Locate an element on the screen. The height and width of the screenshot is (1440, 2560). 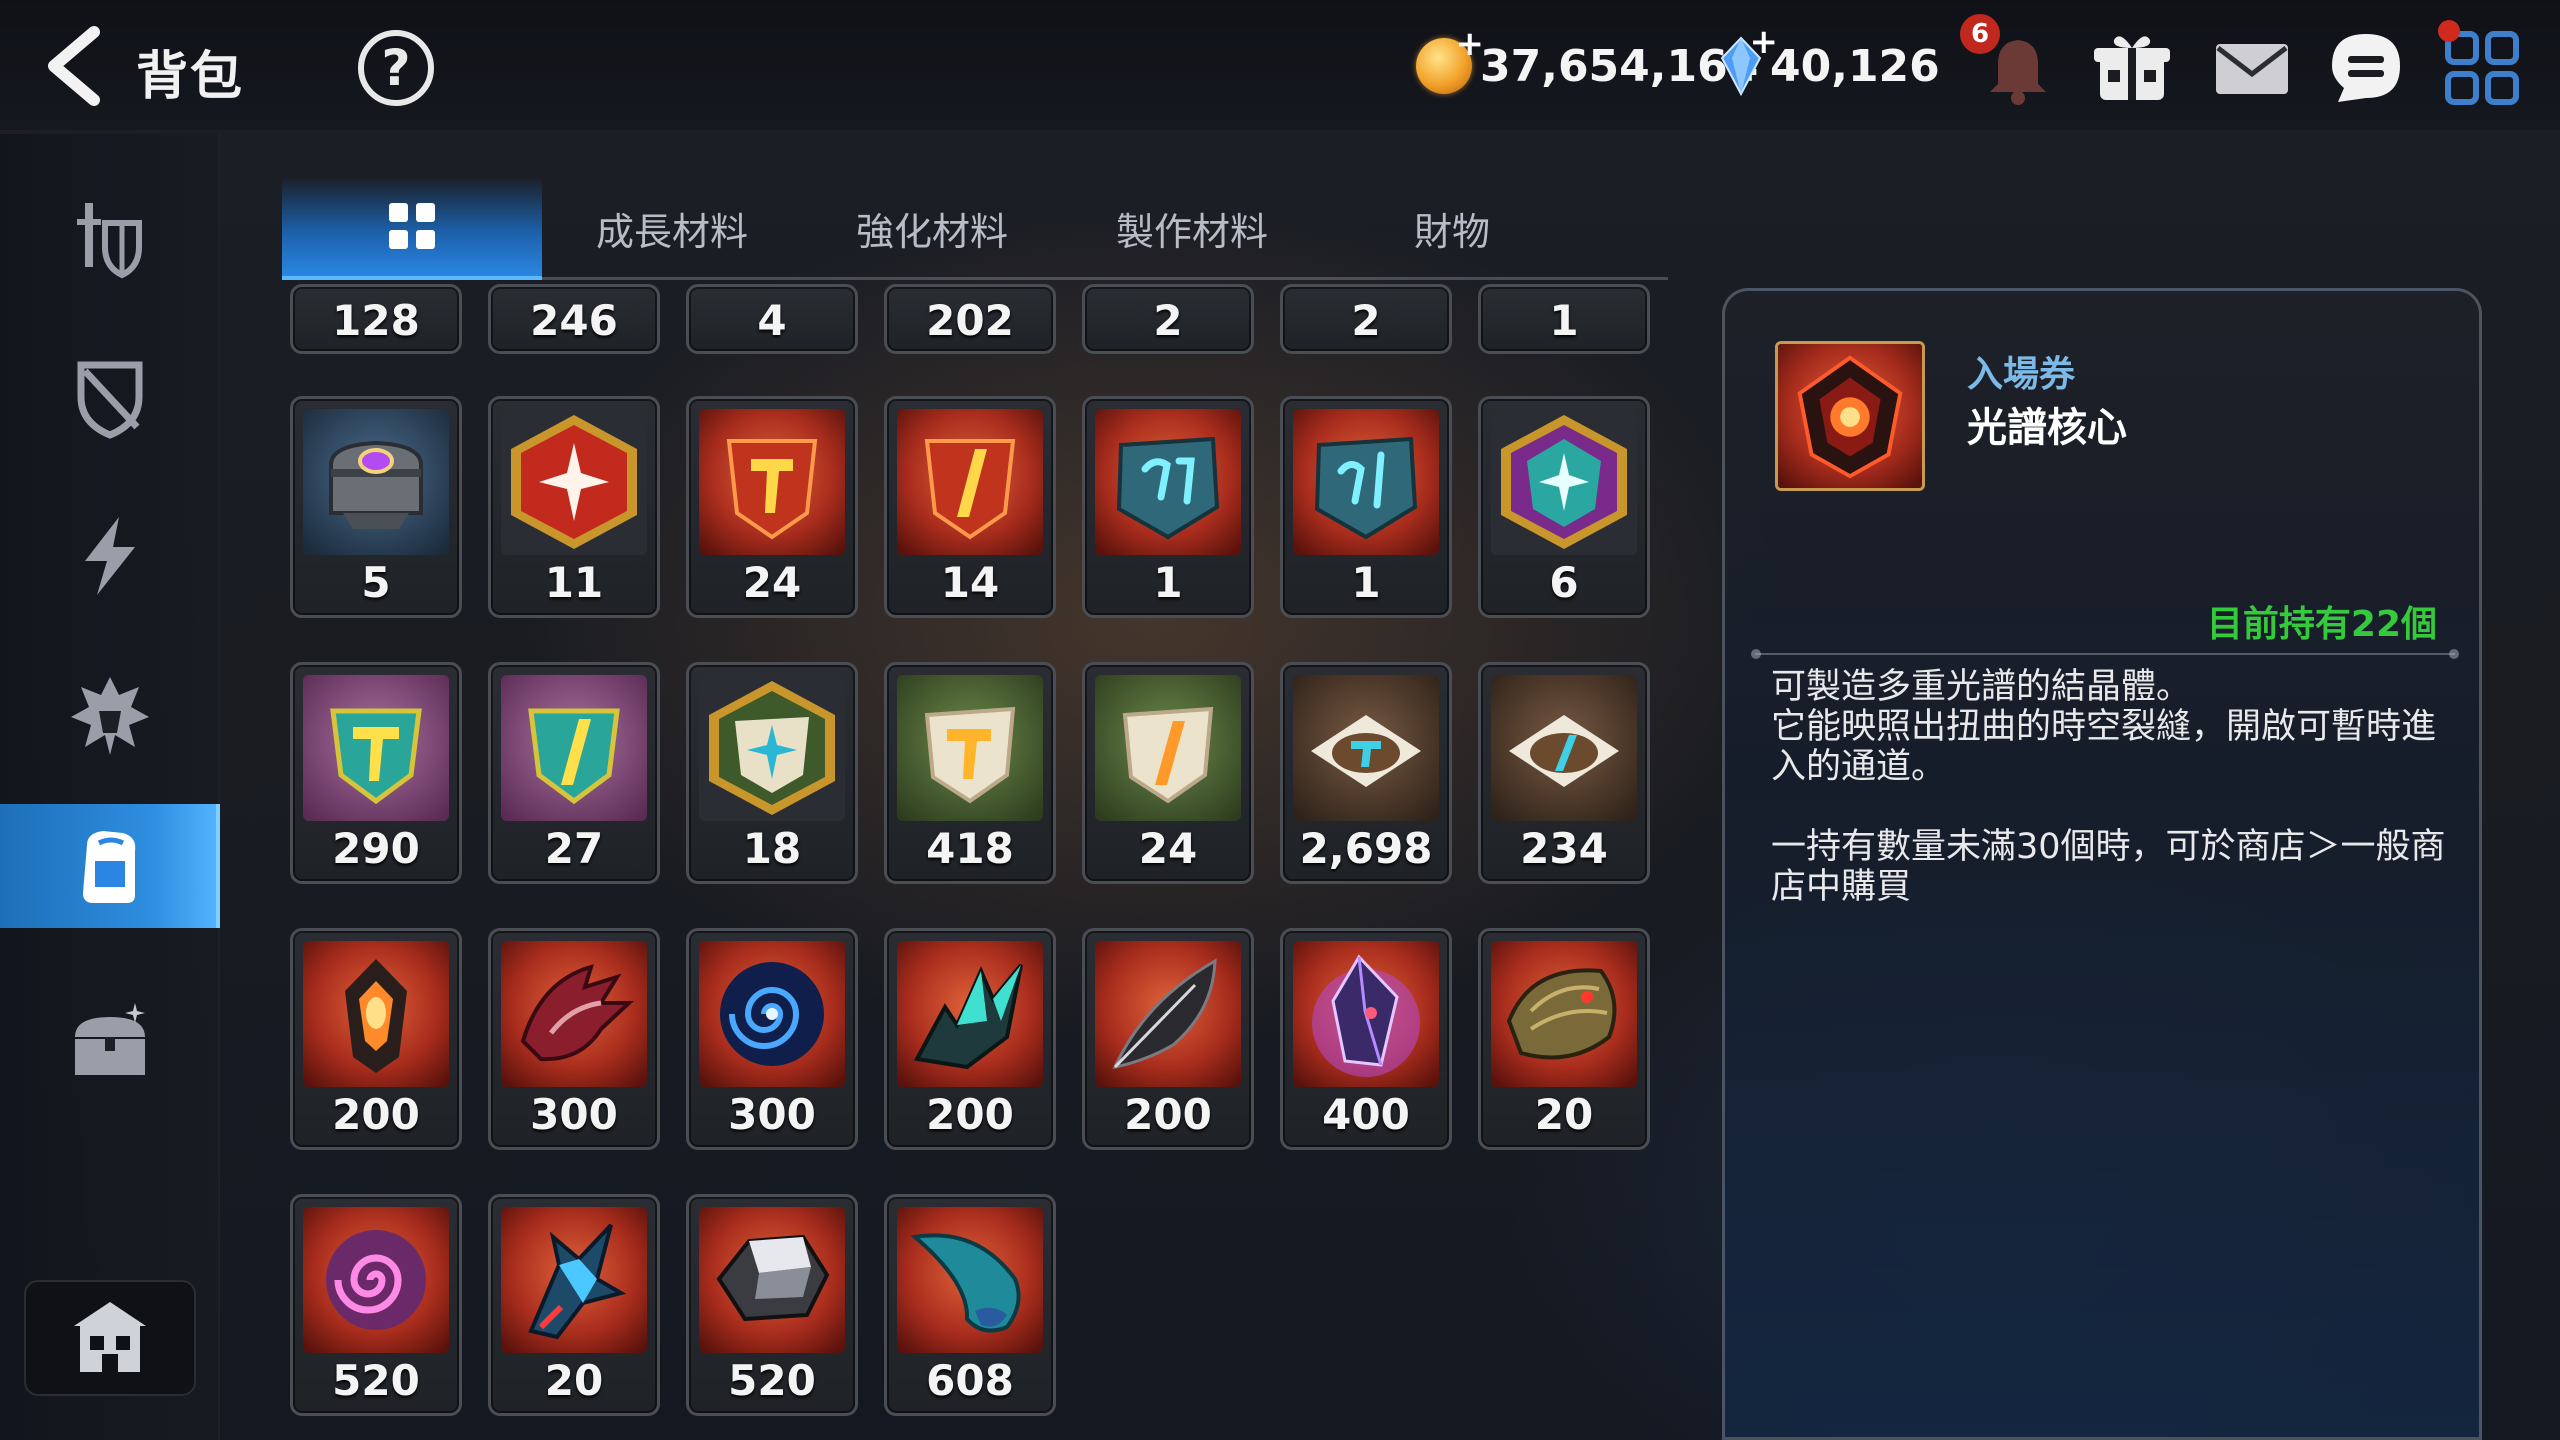
sidebar-item-defense is located at coordinates (110, 396).